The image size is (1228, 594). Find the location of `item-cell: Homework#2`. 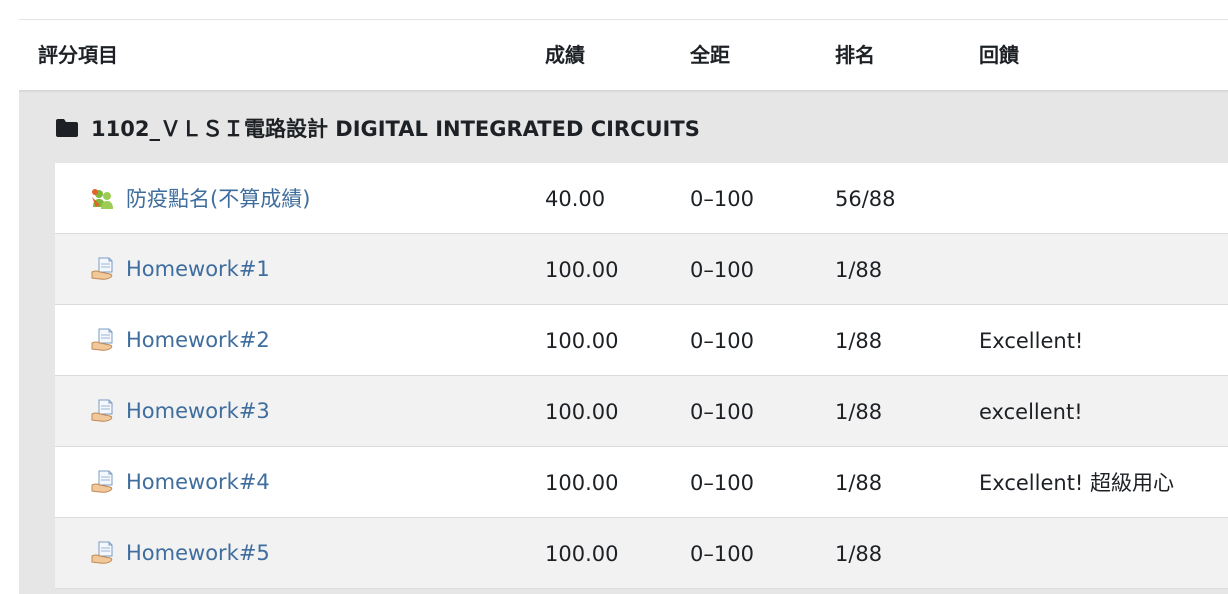

item-cell: Homework#2 is located at coordinates (180, 340).